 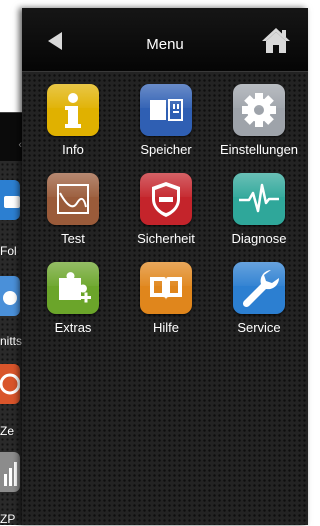 What do you see at coordinates (259, 327) in the screenshot?
I see `menu-item-label: Service` at bounding box center [259, 327].